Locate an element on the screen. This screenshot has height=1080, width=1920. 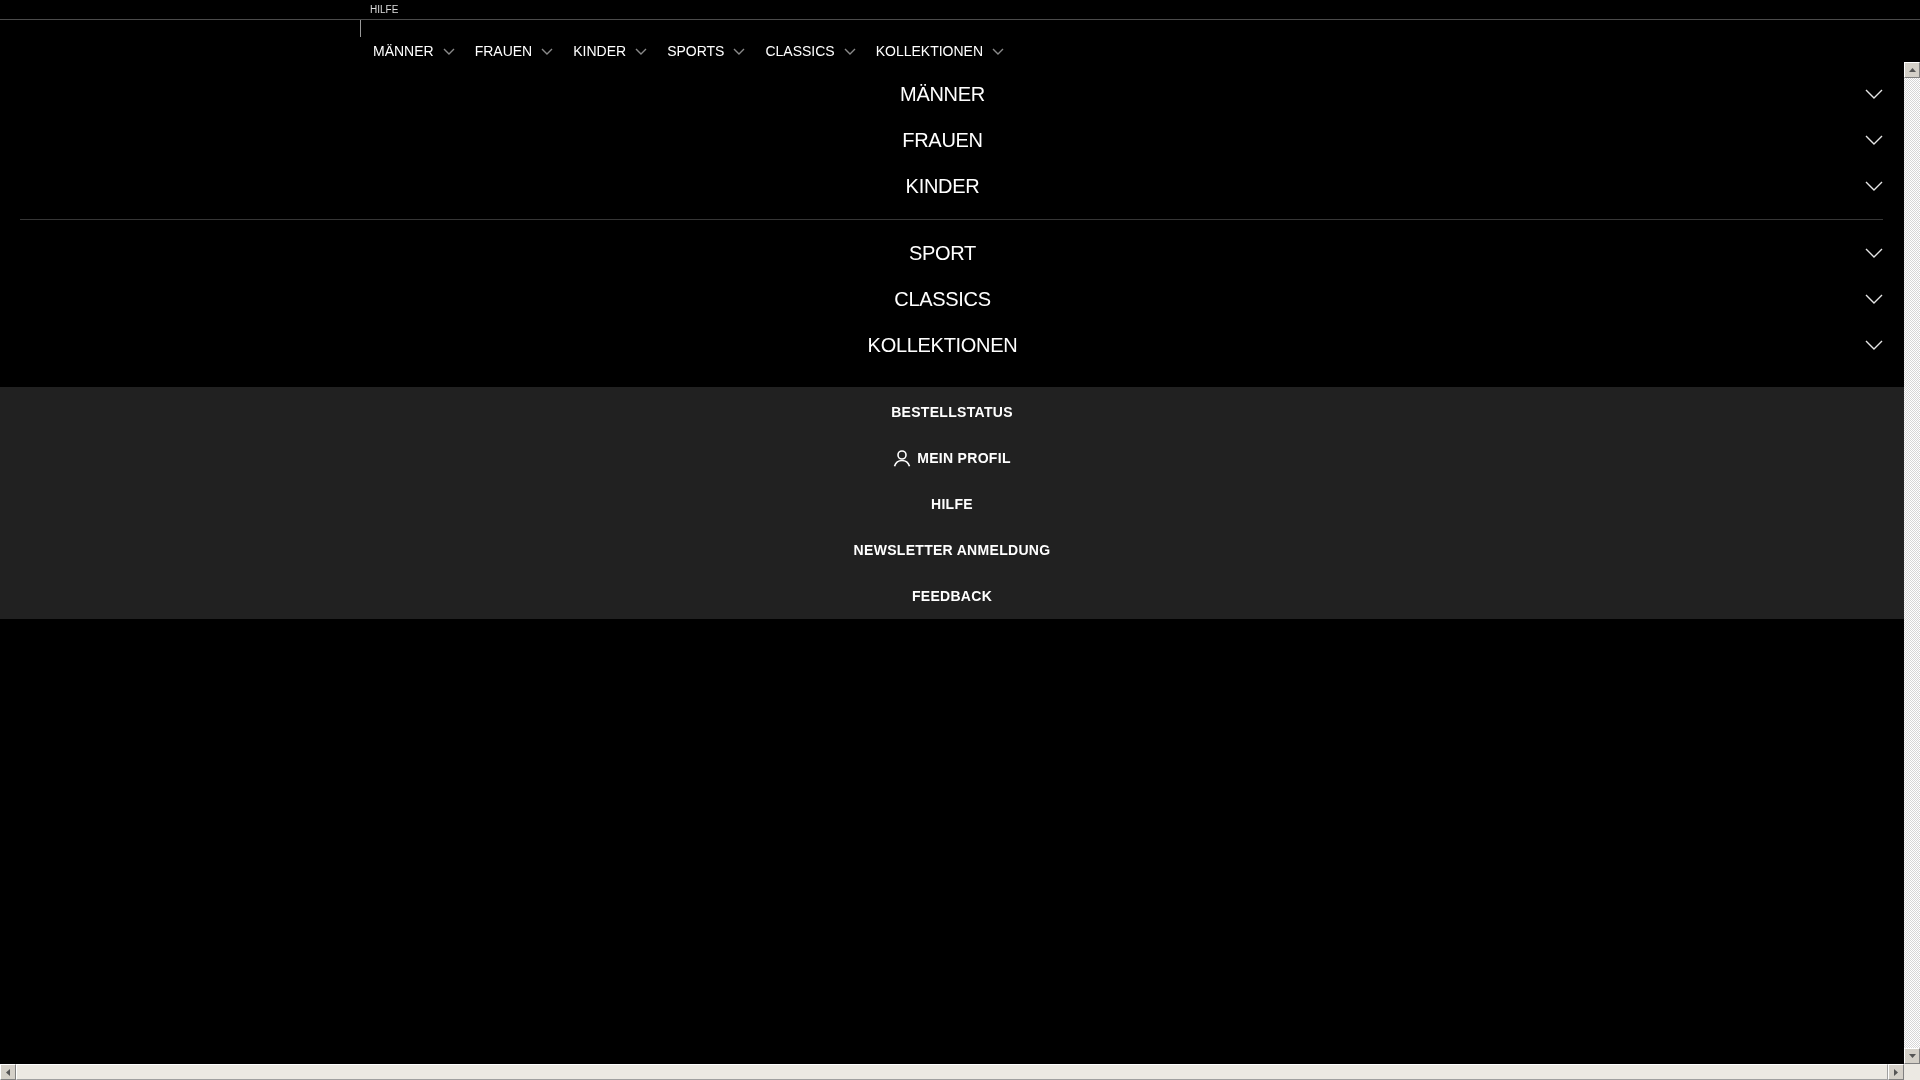
help-link: HILFE is located at coordinates (384, 9).